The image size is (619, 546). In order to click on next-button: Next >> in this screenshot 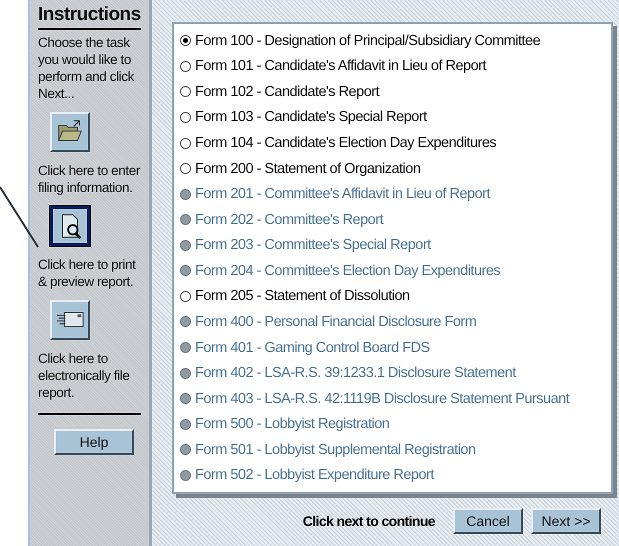, I will do `click(566, 521)`.